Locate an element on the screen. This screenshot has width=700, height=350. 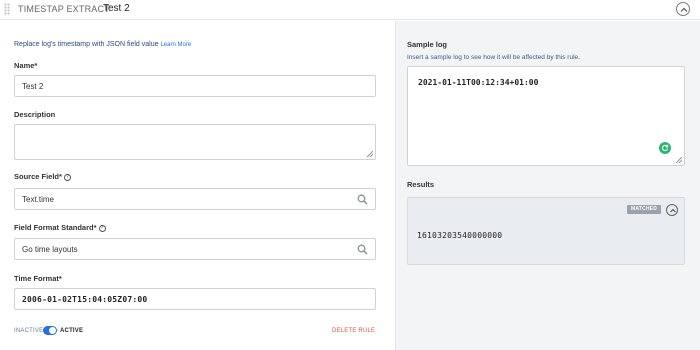
source-field-label: Source Field*? is located at coordinates (42, 176).